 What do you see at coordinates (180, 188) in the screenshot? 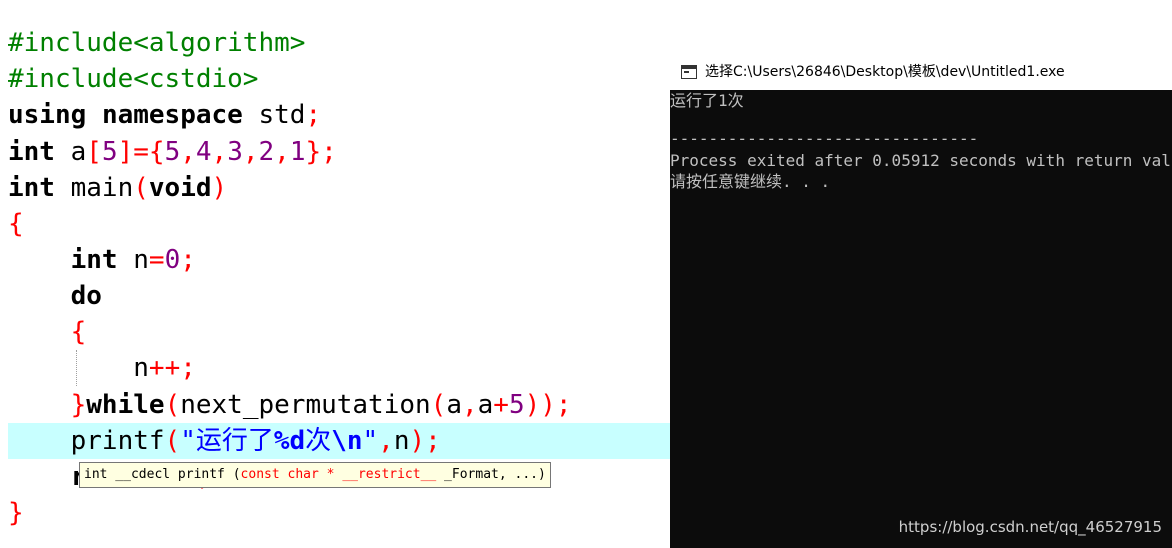
I see `token: void` at bounding box center [180, 188].